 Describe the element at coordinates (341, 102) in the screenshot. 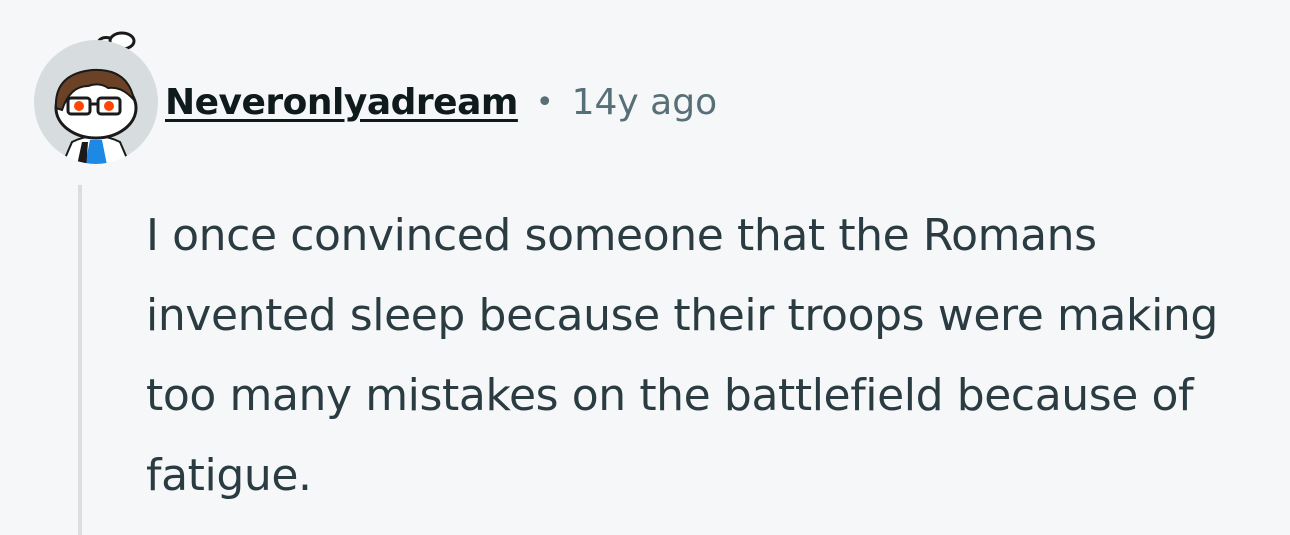

I see `author-link: Neveronlyadream` at that location.